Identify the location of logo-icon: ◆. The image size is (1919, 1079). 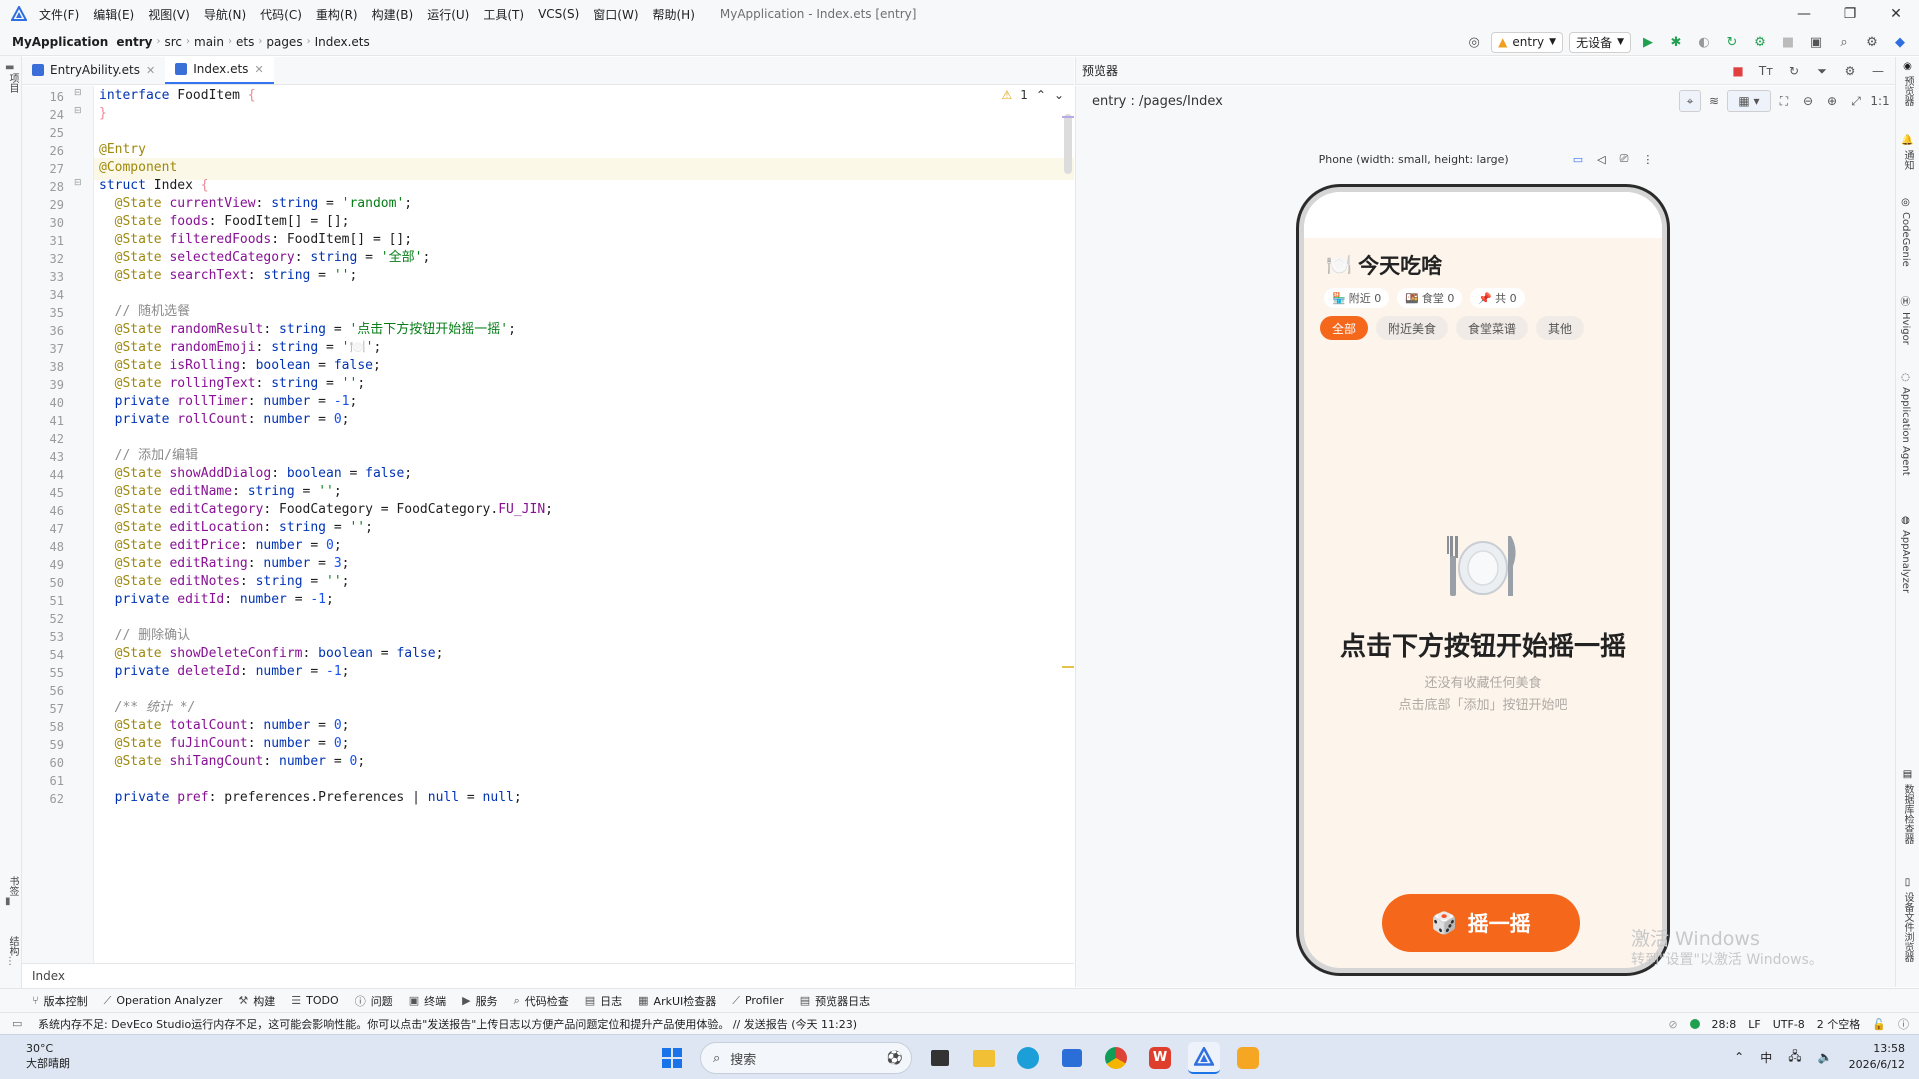
(1900, 42).